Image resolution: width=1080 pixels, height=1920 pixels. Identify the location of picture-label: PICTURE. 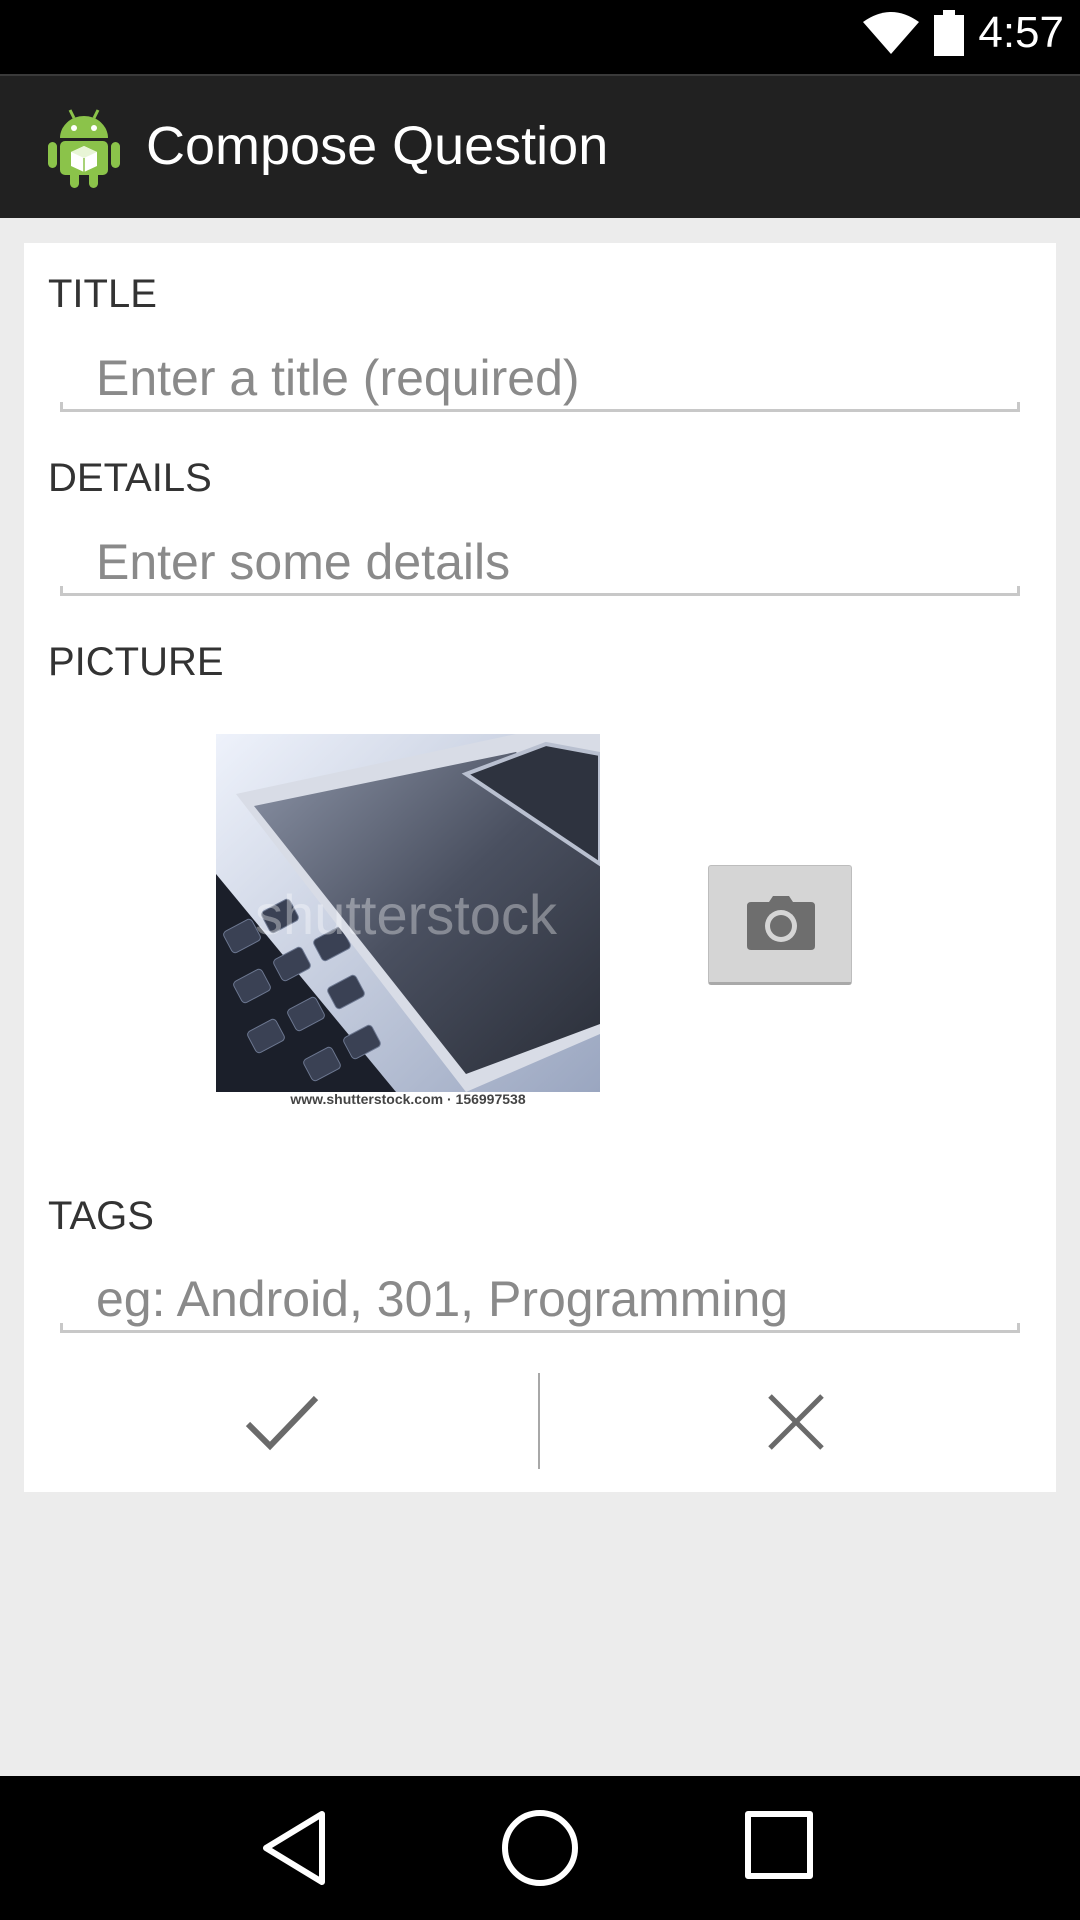
(136, 662).